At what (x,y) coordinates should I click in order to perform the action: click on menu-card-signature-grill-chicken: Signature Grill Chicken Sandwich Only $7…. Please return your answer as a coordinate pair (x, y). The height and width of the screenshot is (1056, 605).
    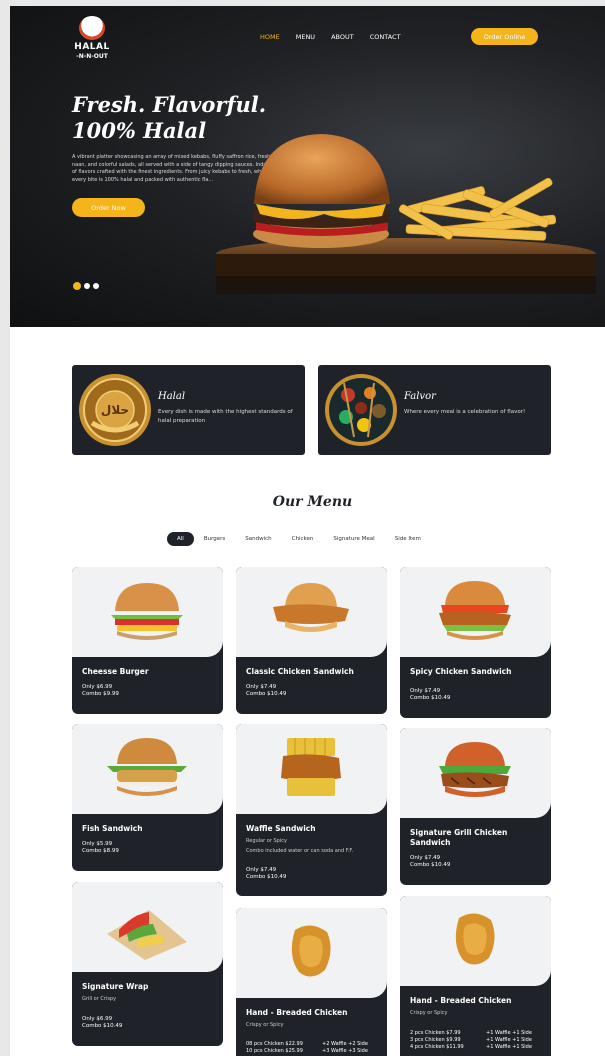
    Looking at the image, I should click on (475, 806).